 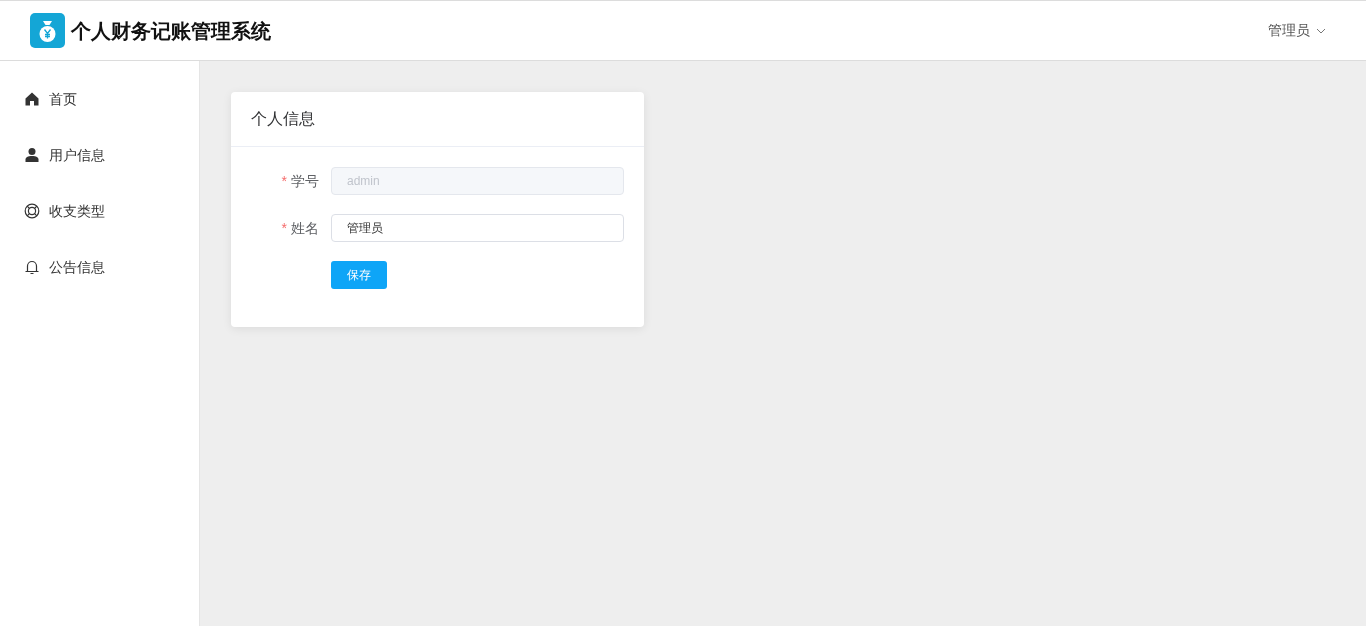 I want to click on sidebar-item: 首页, so click(x=99, y=99).